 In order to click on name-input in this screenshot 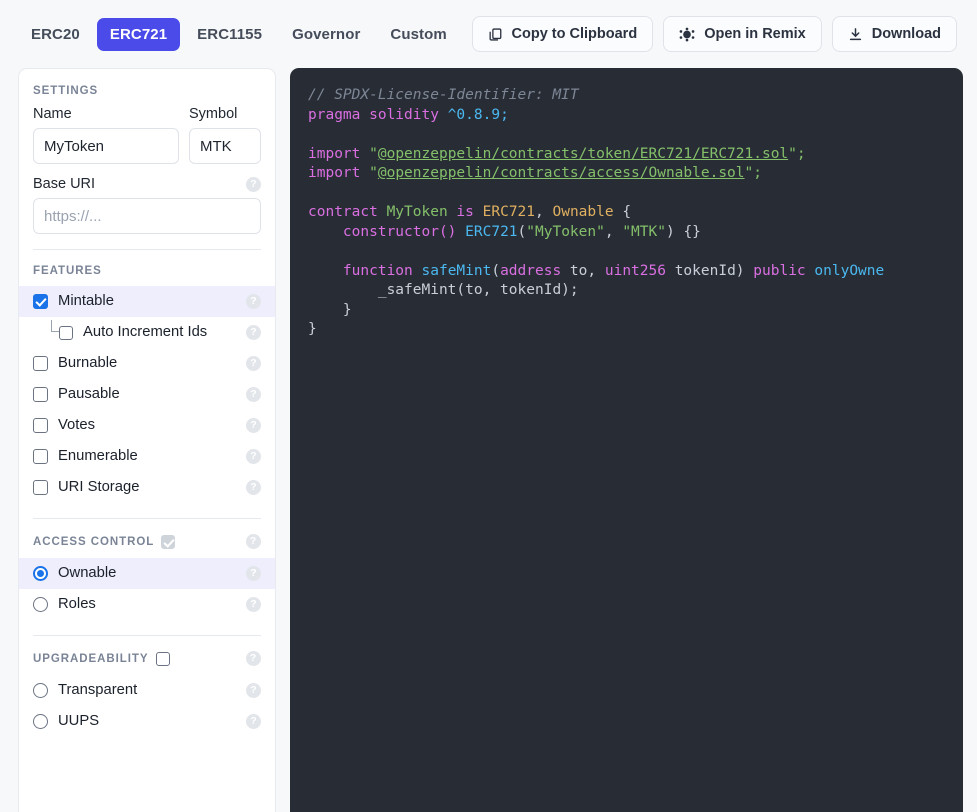, I will do `click(106, 146)`.